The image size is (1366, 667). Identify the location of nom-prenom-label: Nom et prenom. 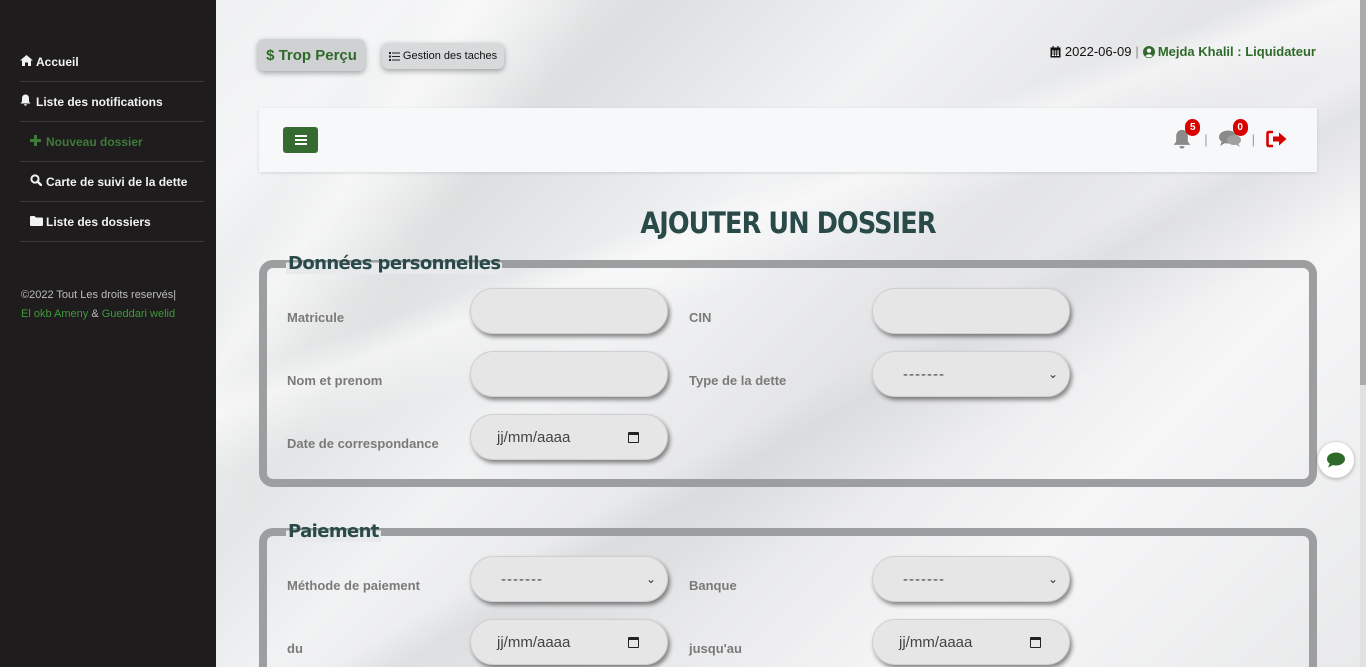
(335, 380).